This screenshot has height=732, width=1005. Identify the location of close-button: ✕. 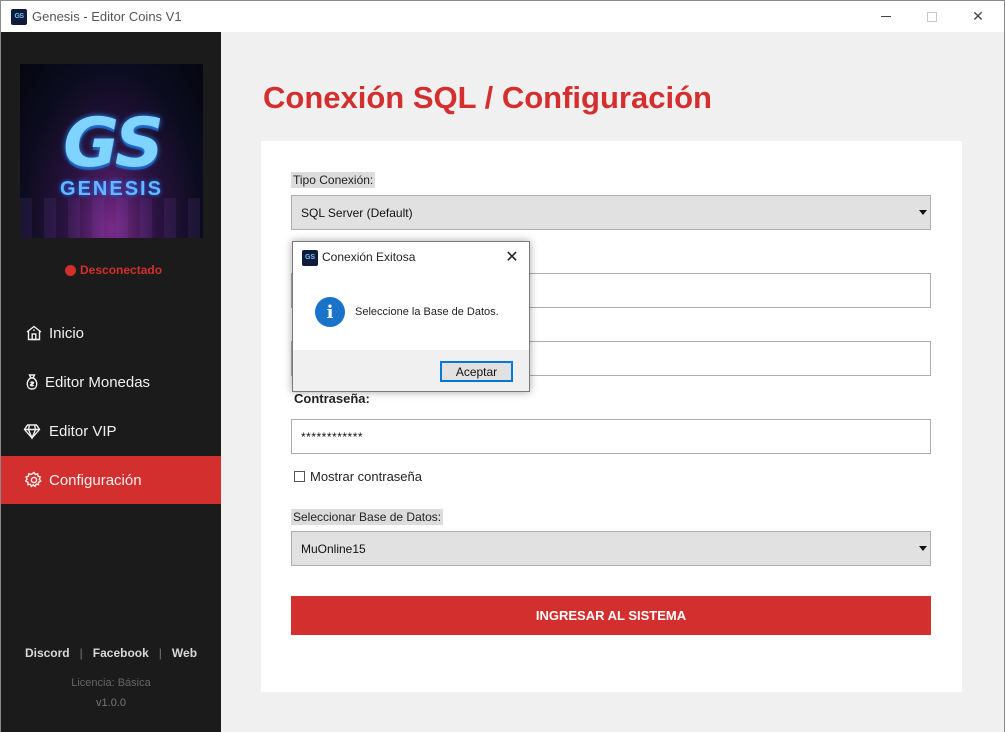
(978, 16).